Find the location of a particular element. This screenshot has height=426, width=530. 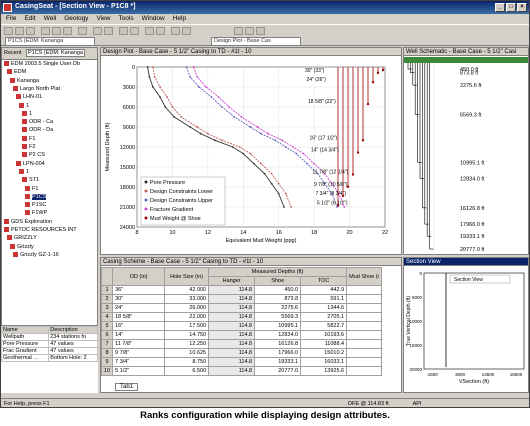

table-cell: 11 7/8" is located at coordinates (139, 344).